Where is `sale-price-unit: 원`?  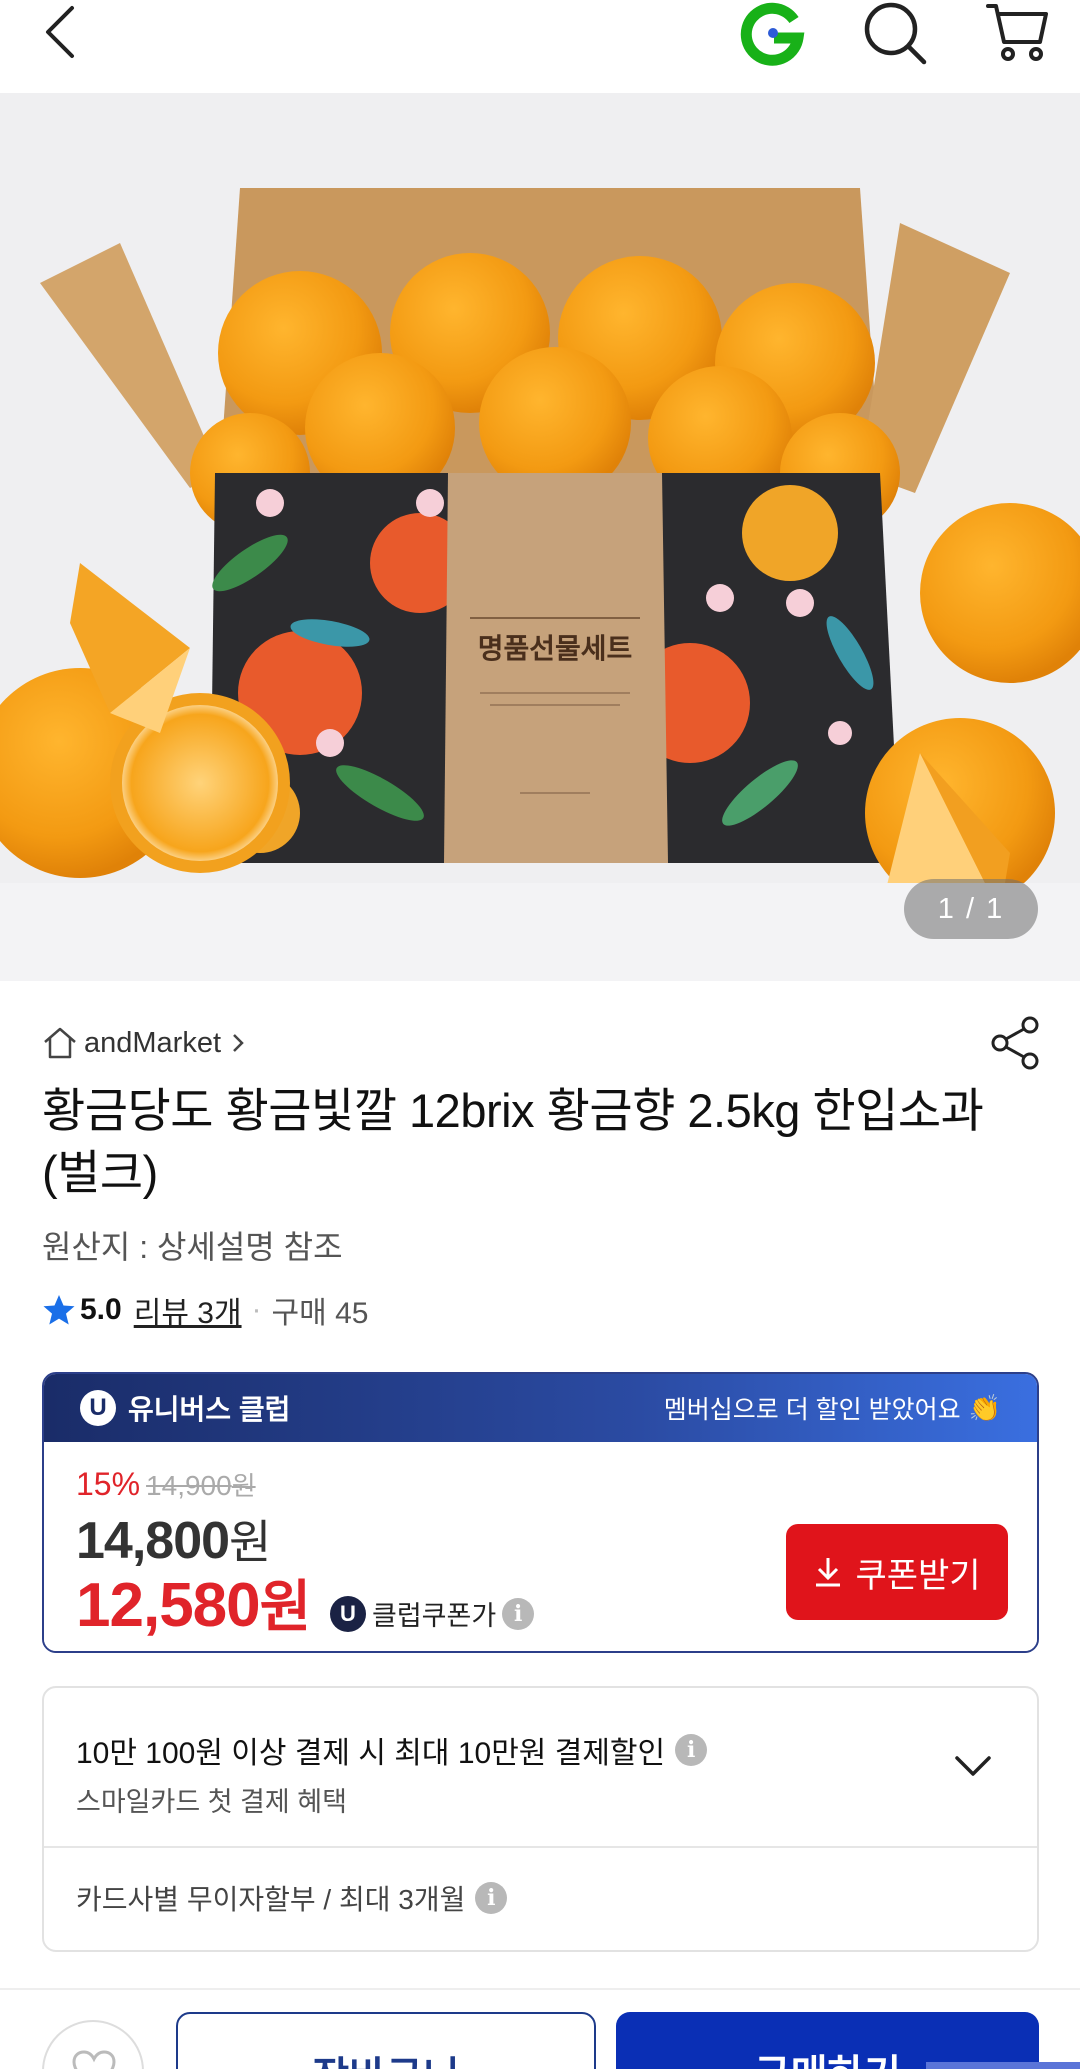
sale-price-unit: 원 is located at coordinates (250, 1542).